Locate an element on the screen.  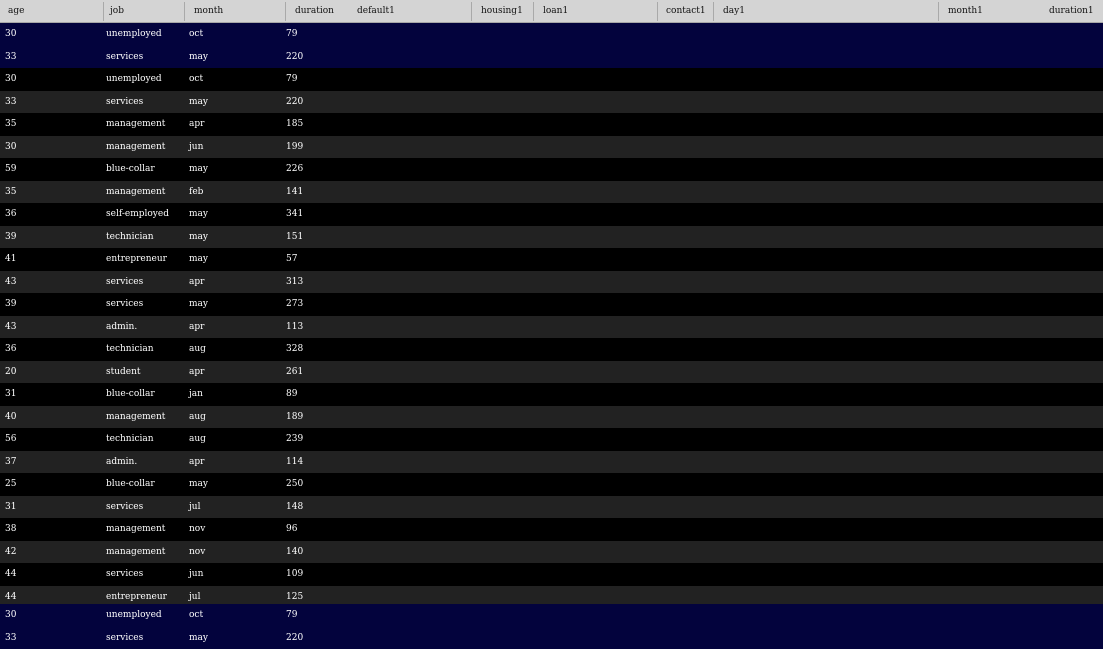
cell-duration: 89 is located at coordinates (292, 394).